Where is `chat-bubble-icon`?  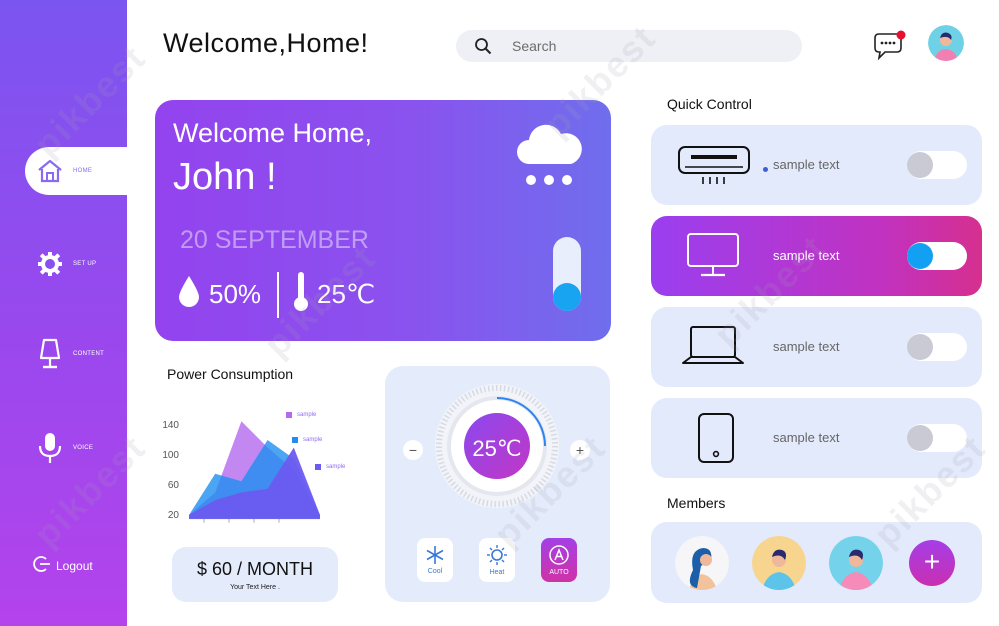
chat-bubble-icon is located at coordinates (890, 45).